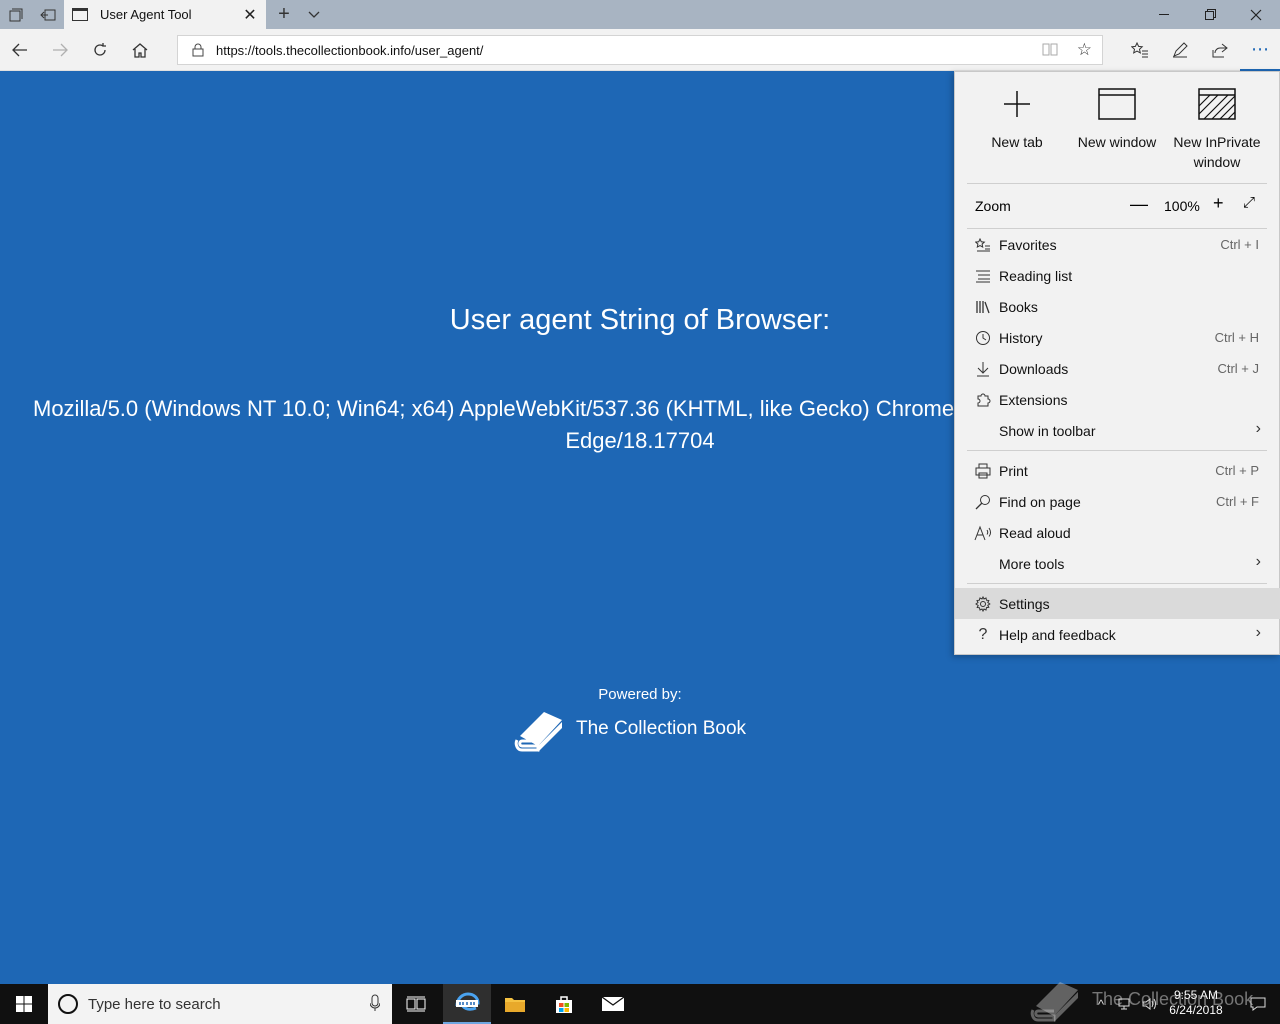 The height and width of the screenshot is (1024, 1280). Describe the element at coordinates (1164, 14) in the screenshot. I see `minimize-button` at that location.